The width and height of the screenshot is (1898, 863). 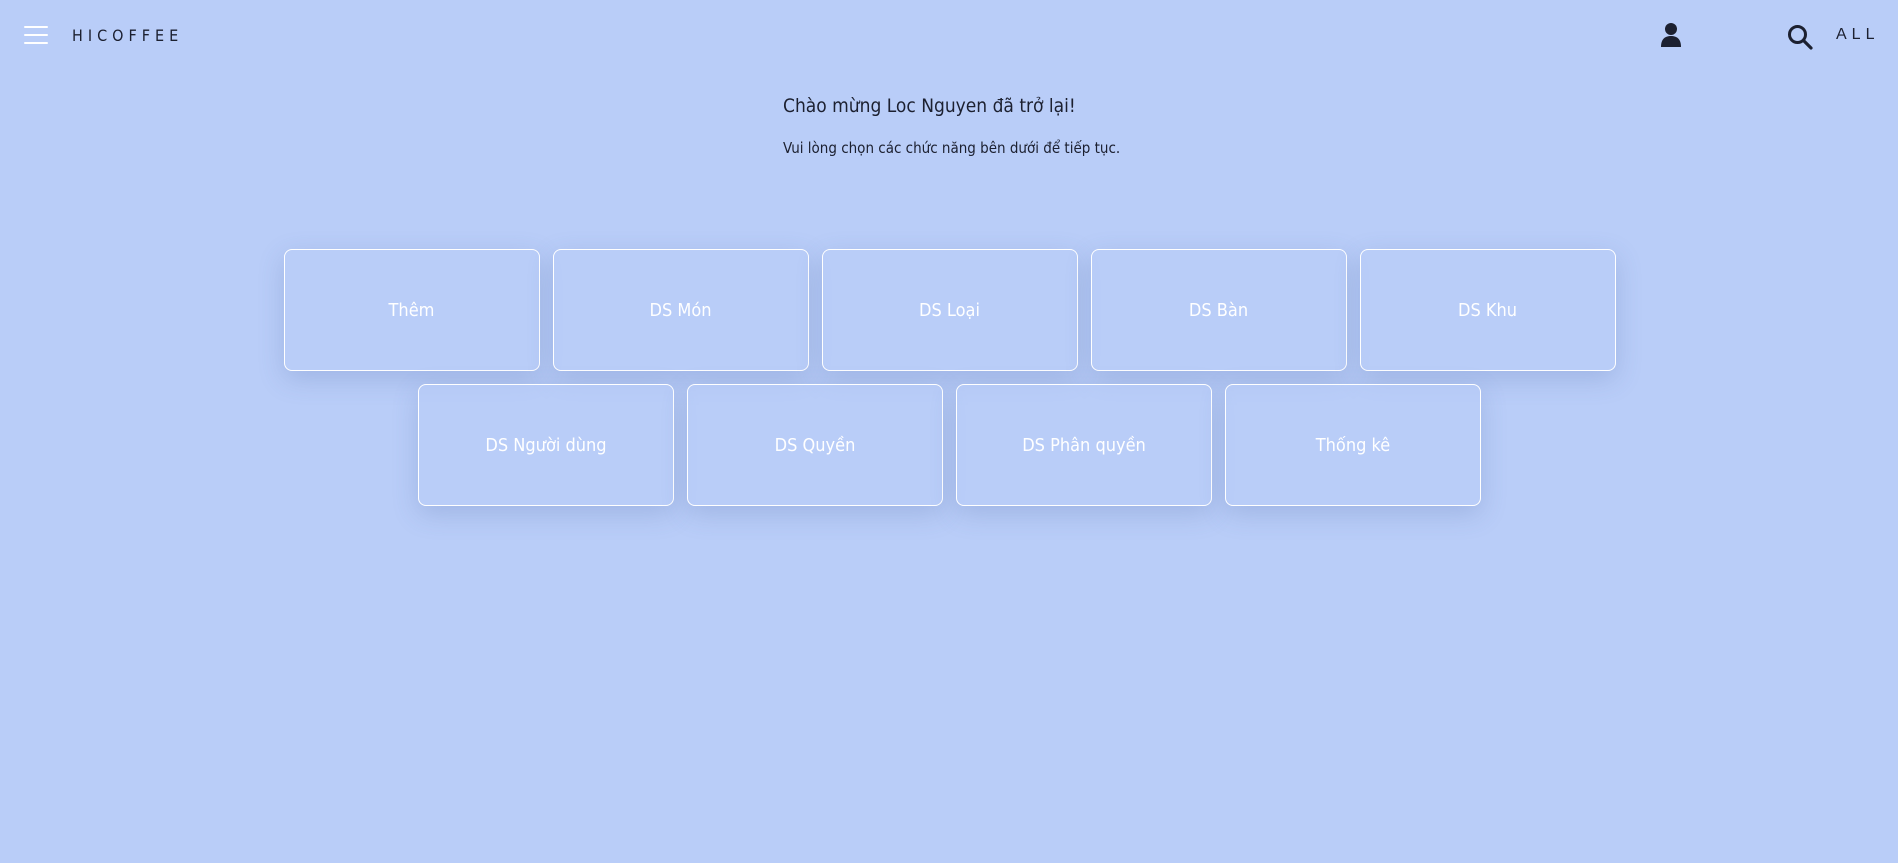 I want to click on top-header: HICOFFEE ALL, so click(x=949, y=36).